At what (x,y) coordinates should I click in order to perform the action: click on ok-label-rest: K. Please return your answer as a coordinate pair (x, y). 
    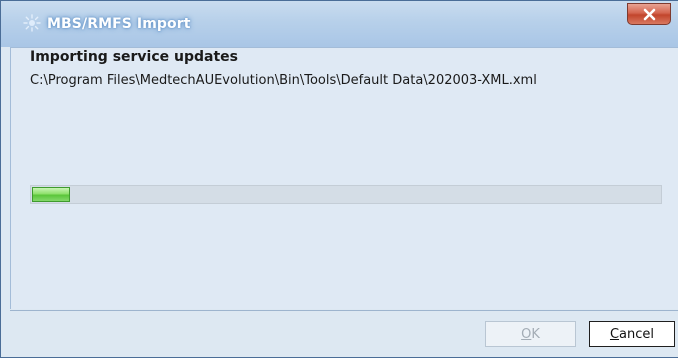
    Looking at the image, I should click on (535, 334).